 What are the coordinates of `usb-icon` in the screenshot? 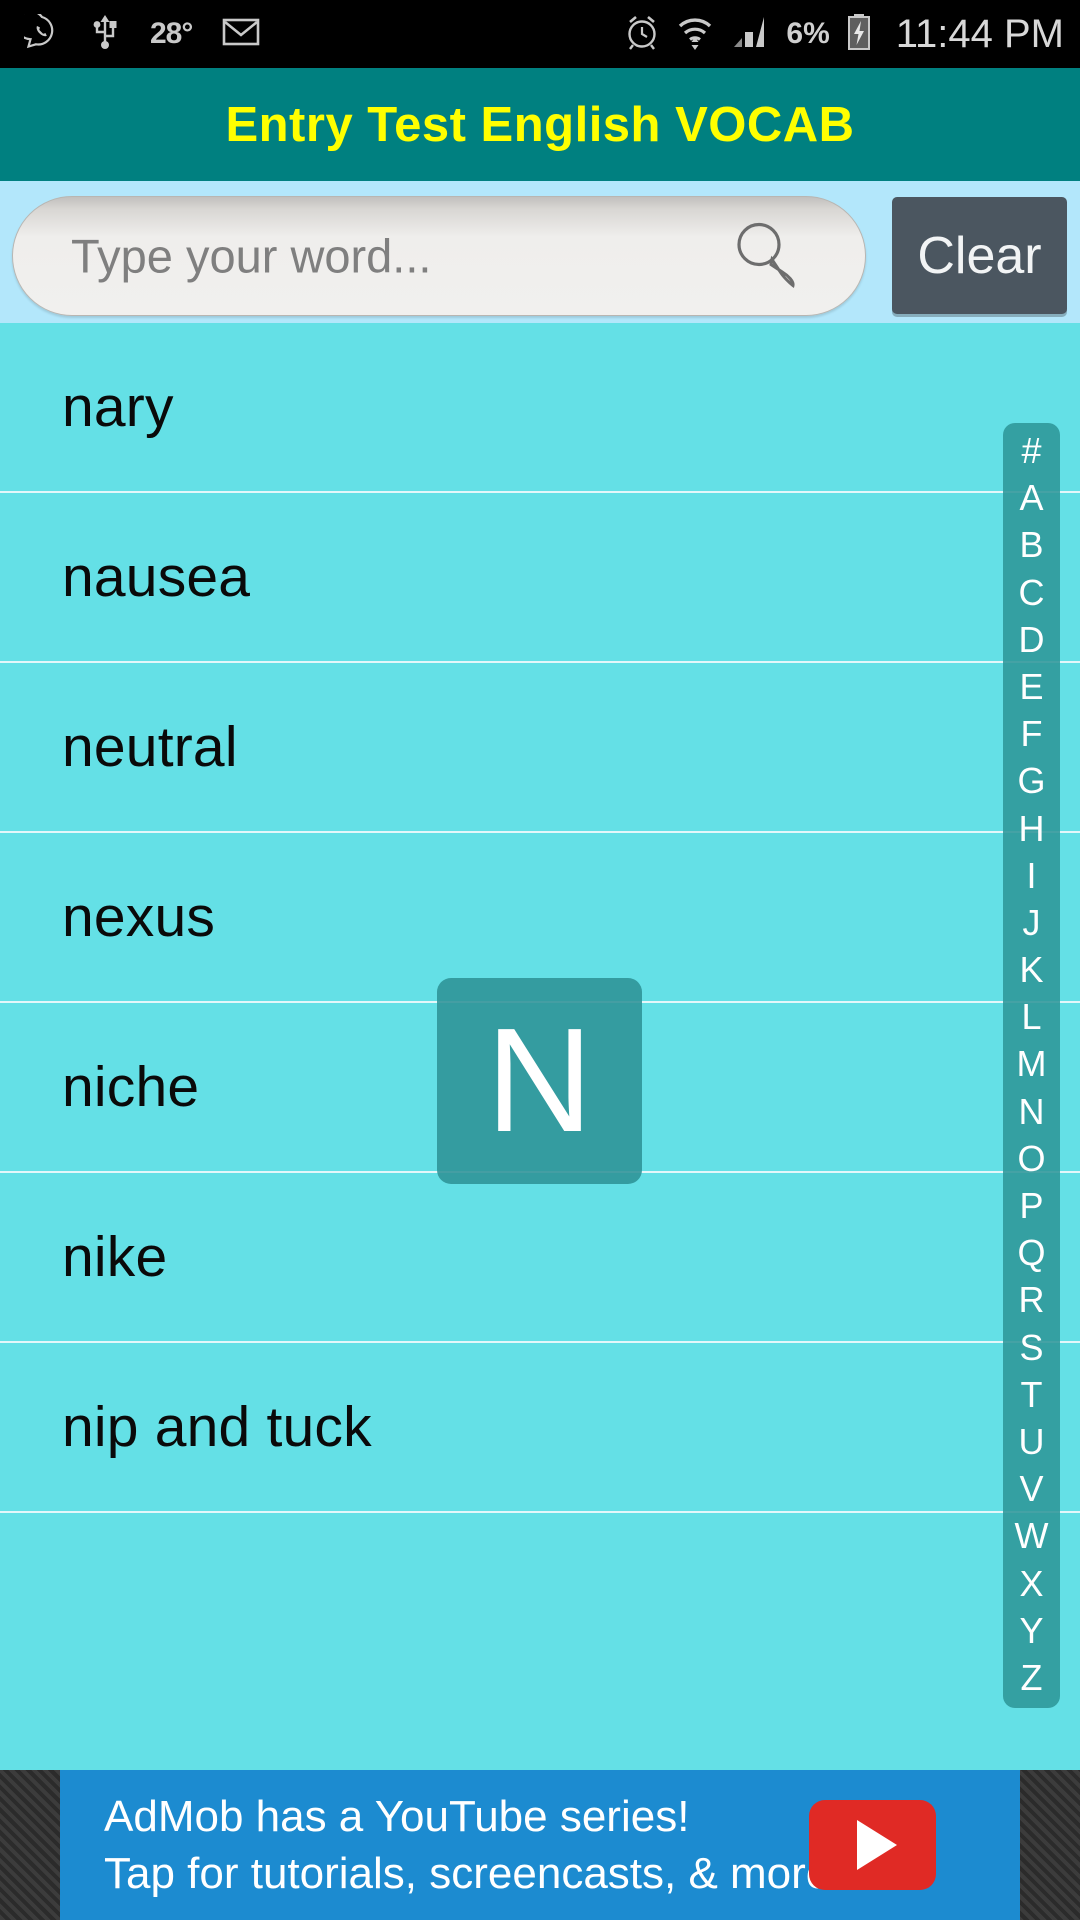 It's located at (105, 34).